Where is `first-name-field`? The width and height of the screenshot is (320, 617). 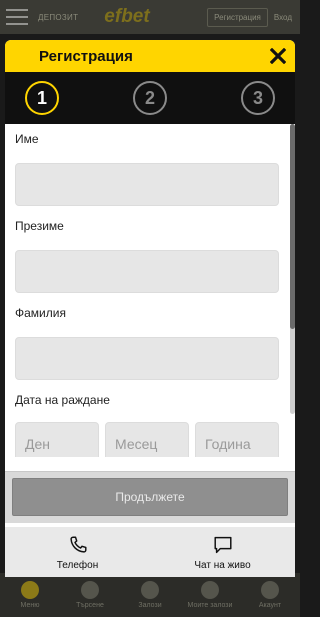 first-name-field is located at coordinates (147, 184).